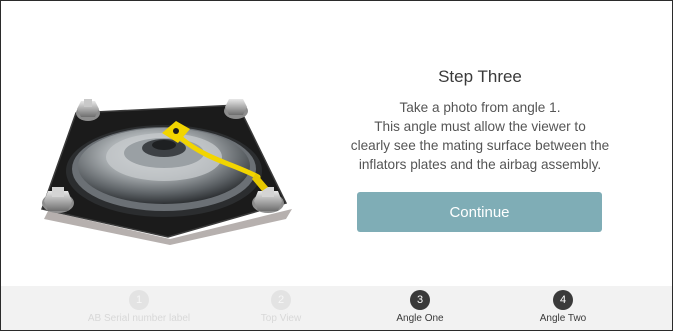 This screenshot has width=673, height=331. What do you see at coordinates (480, 76) in the screenshot?
I see `step-title: Step Three` at bounding box center [480, 76].